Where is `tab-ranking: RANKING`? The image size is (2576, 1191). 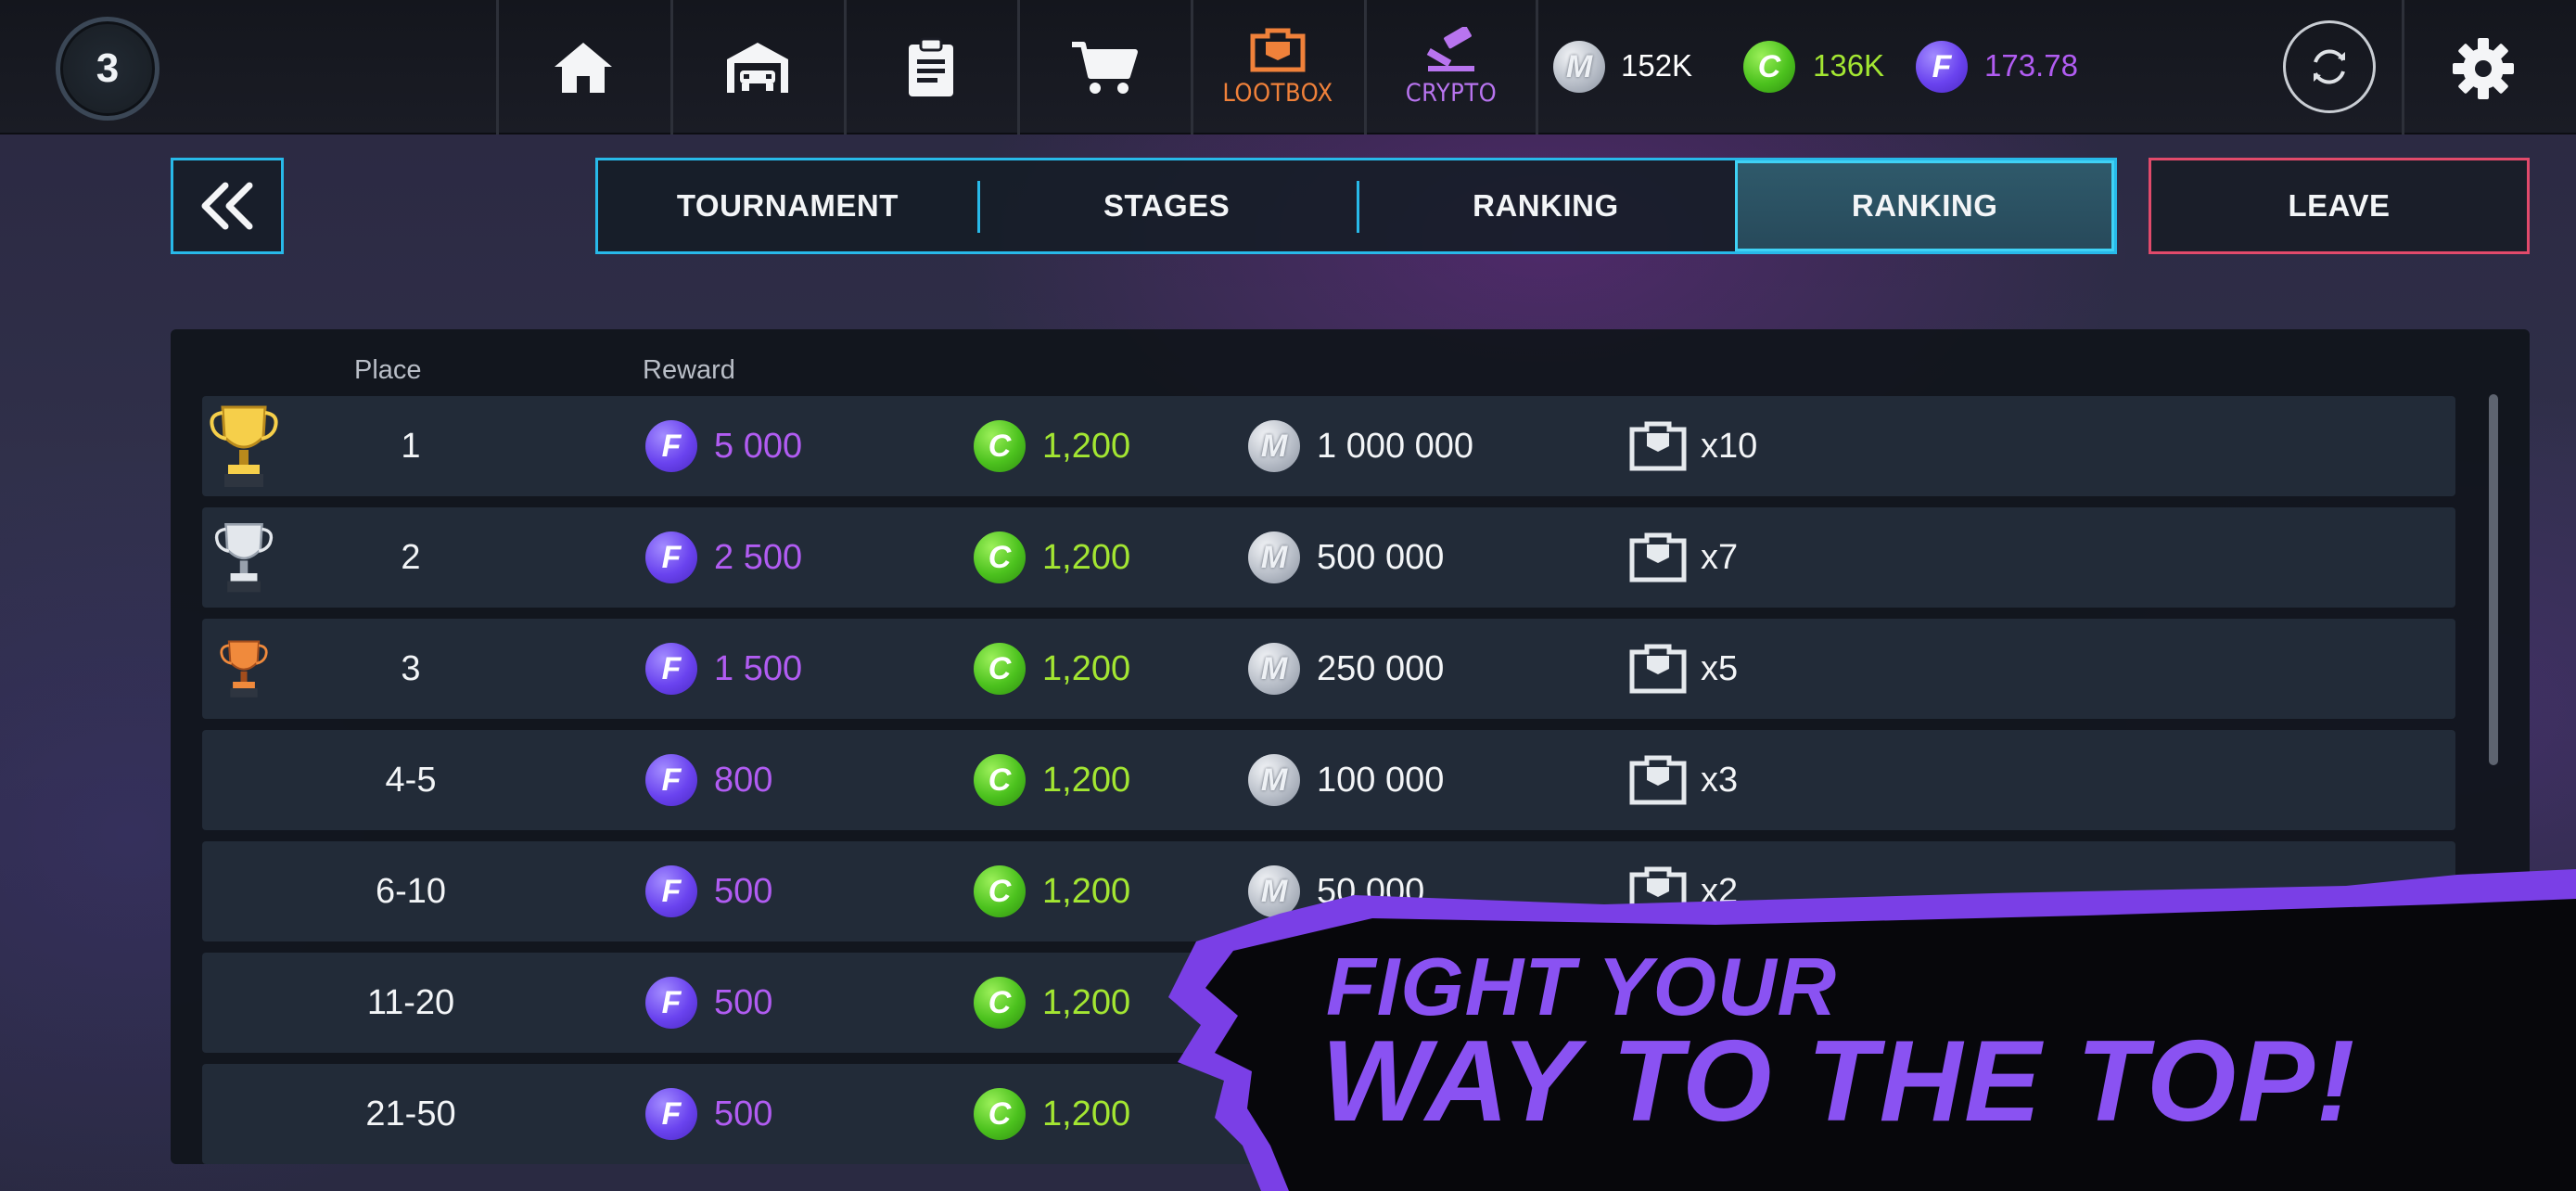 tab-ranking: RANKING is located at coordinates (1546, 205).